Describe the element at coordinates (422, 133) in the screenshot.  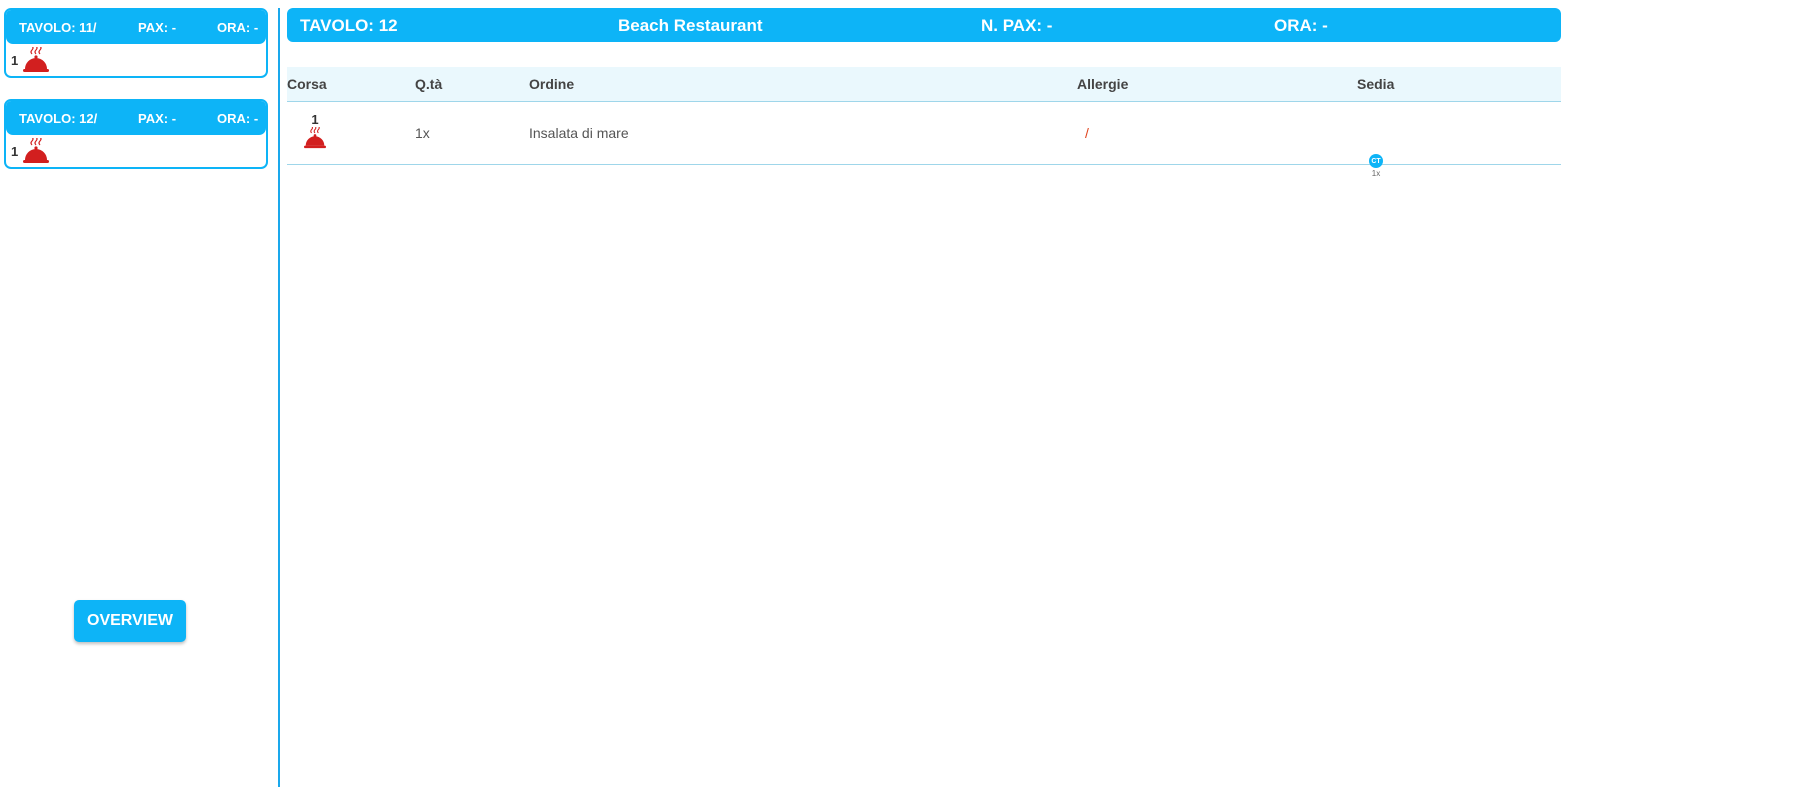
I see `qty-cell: 1x` at that location.